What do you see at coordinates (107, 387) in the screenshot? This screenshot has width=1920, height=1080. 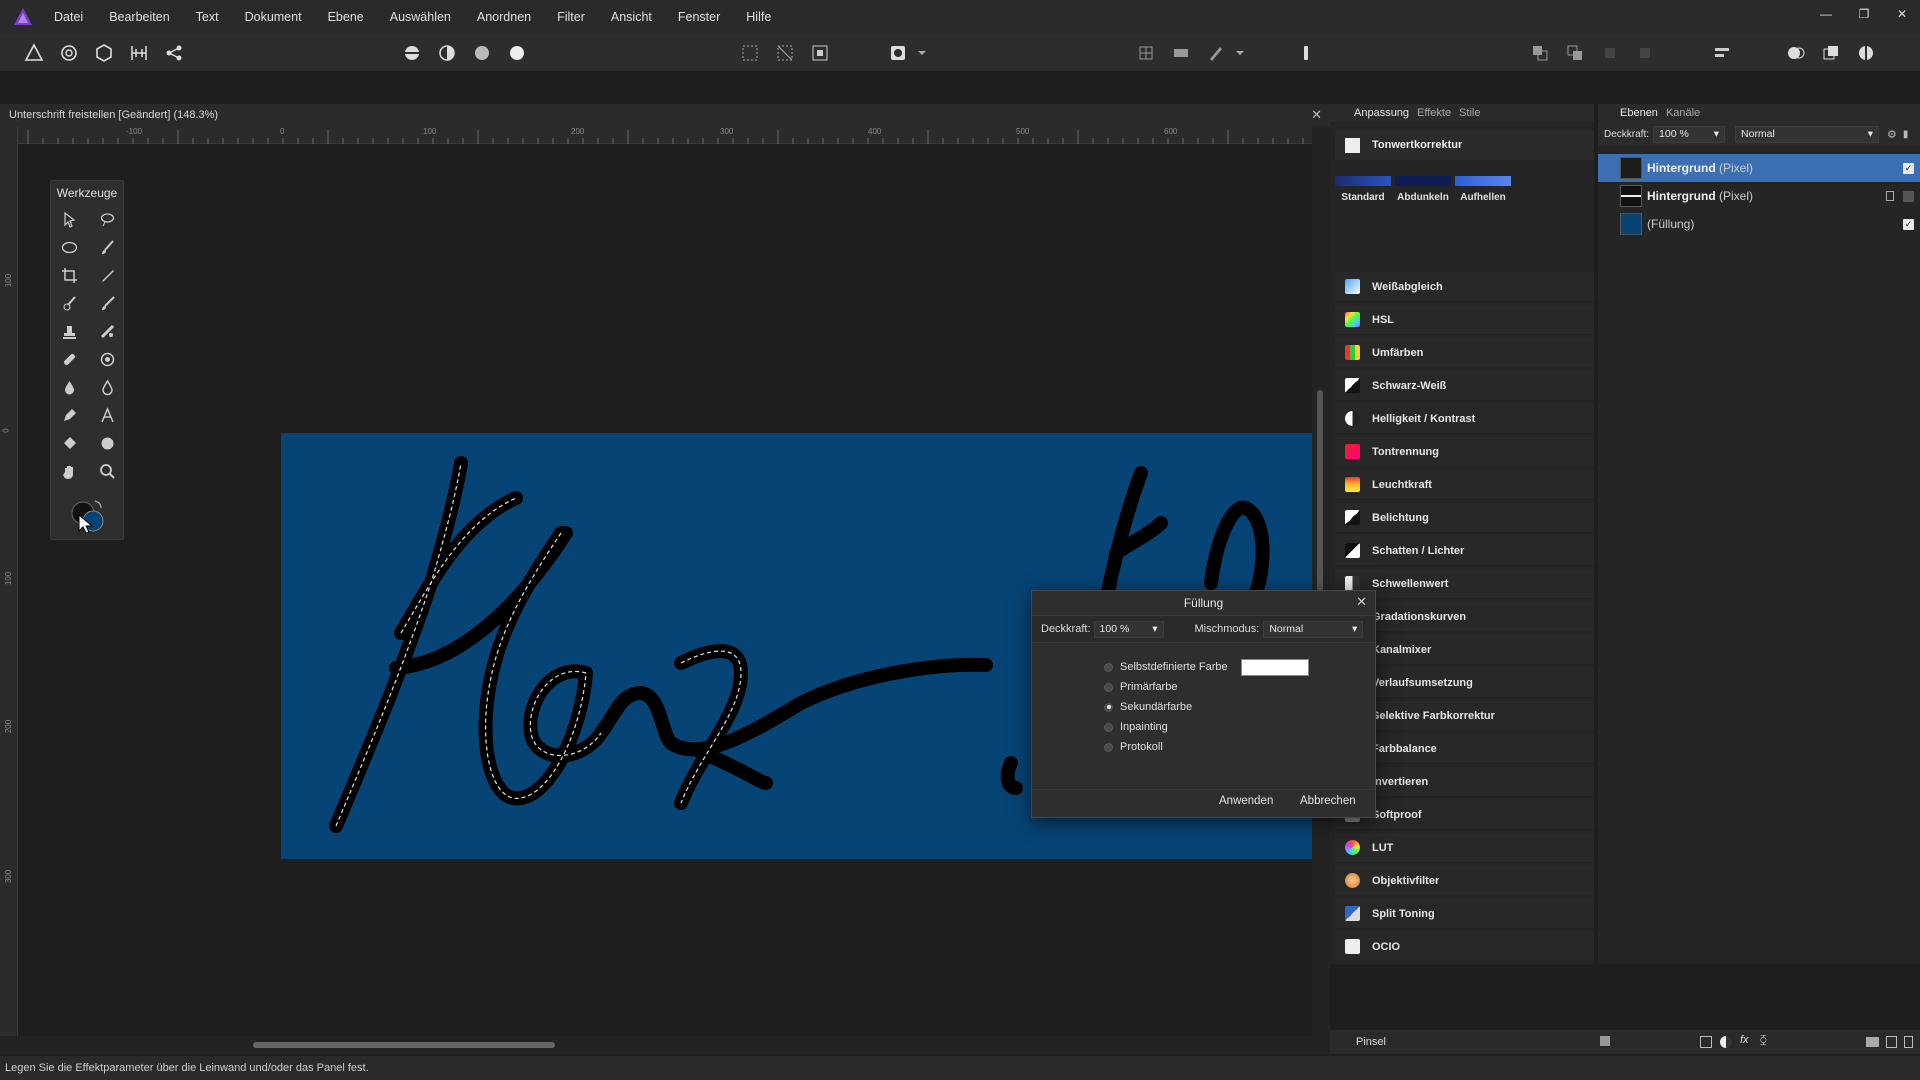 I see `smudge-icon` at bounding box center [107, 387].